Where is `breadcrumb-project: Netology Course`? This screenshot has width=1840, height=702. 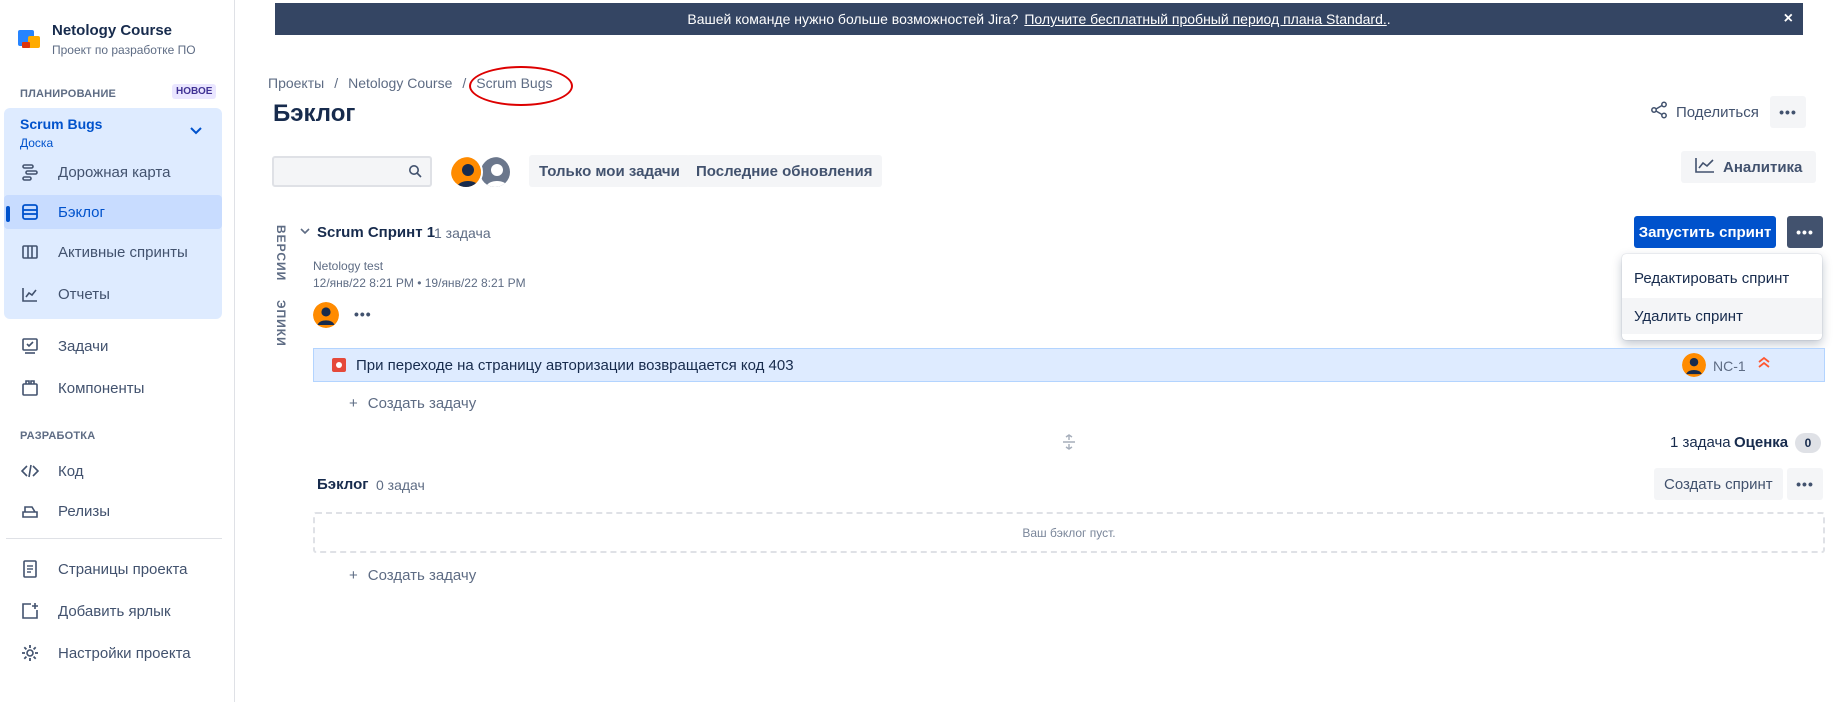 breadcrumb-project: Netology Course is located at coordinates (400, 83).